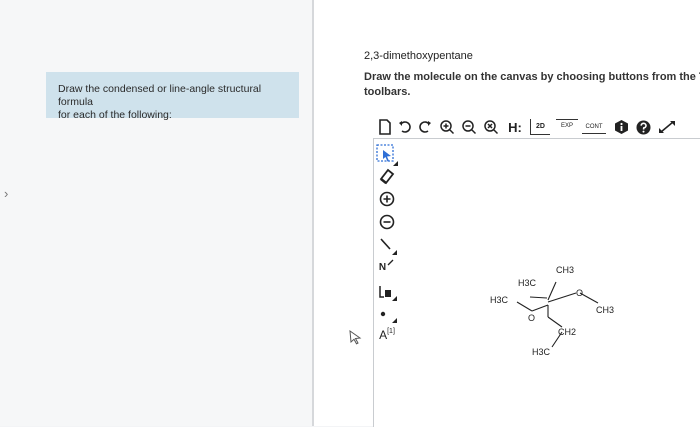 This screenshot has width=700, height=427. What do you see at coordinates (387, 199) in the screenshot?
I see `positive-charge-icon` at bounding box center [387, 199].